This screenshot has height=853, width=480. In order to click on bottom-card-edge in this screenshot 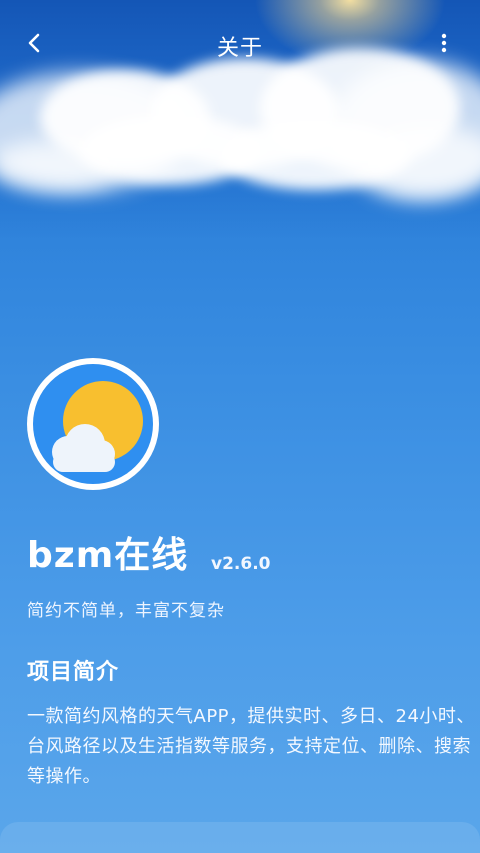, I will do `click(240, 837)`.